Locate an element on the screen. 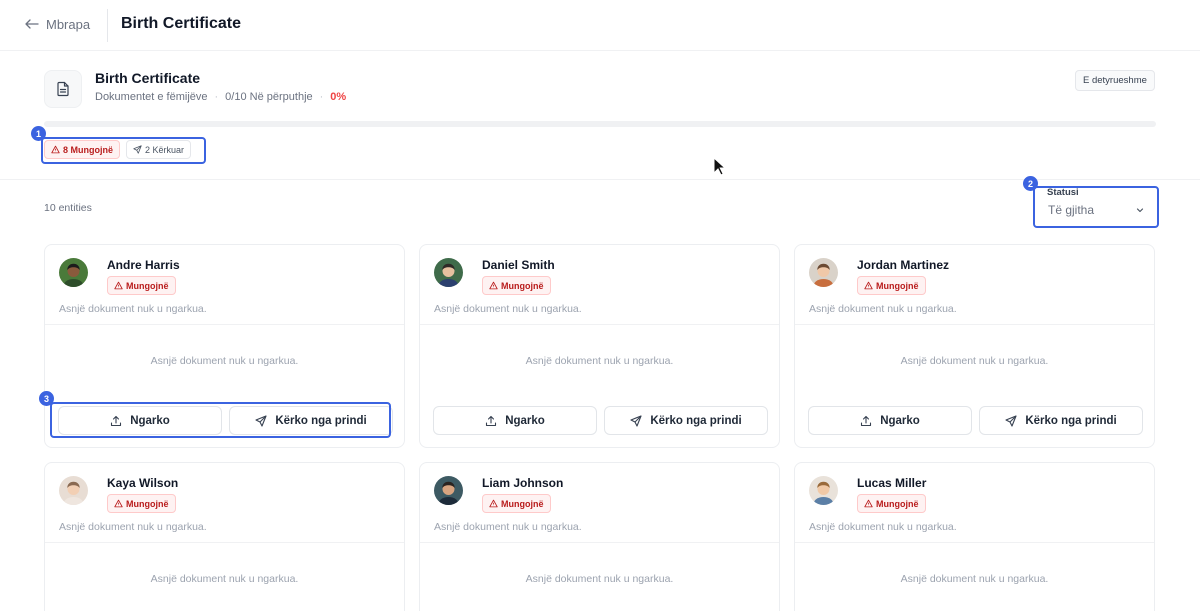 This screenshot has height=611, width=1200. person-name: Andre Harris is located at coordinates (143, 265).